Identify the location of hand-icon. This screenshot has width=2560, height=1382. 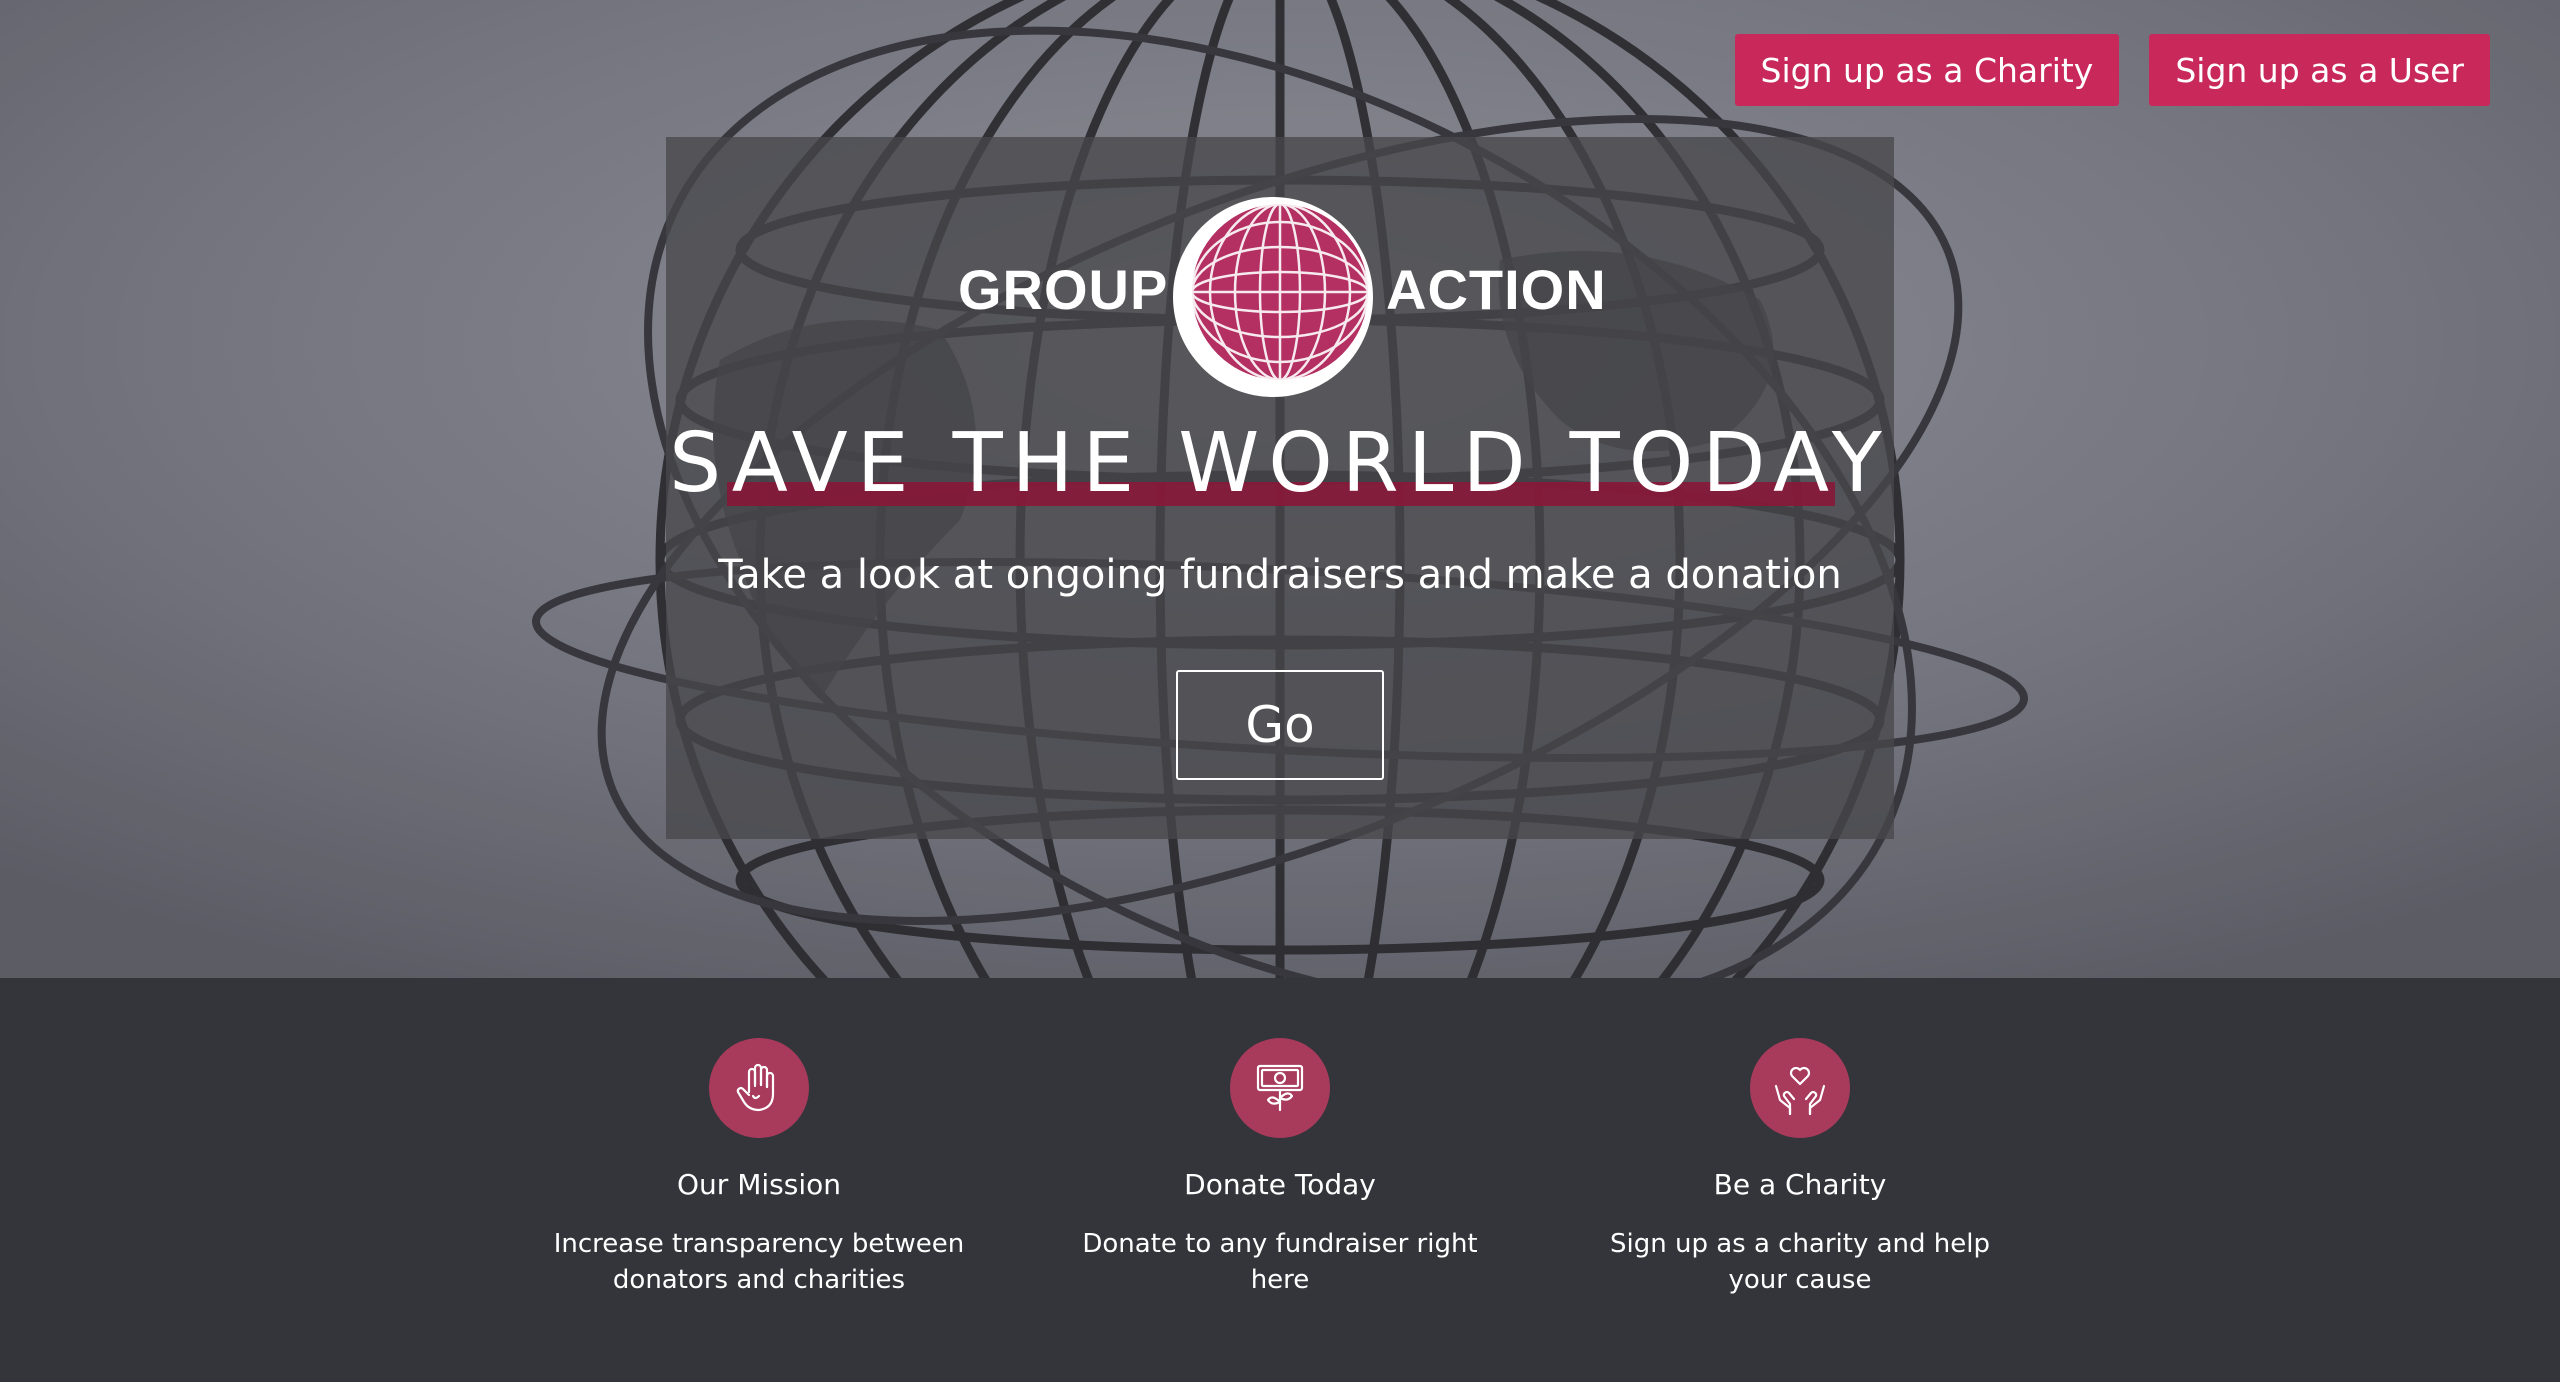
(759, 1088).